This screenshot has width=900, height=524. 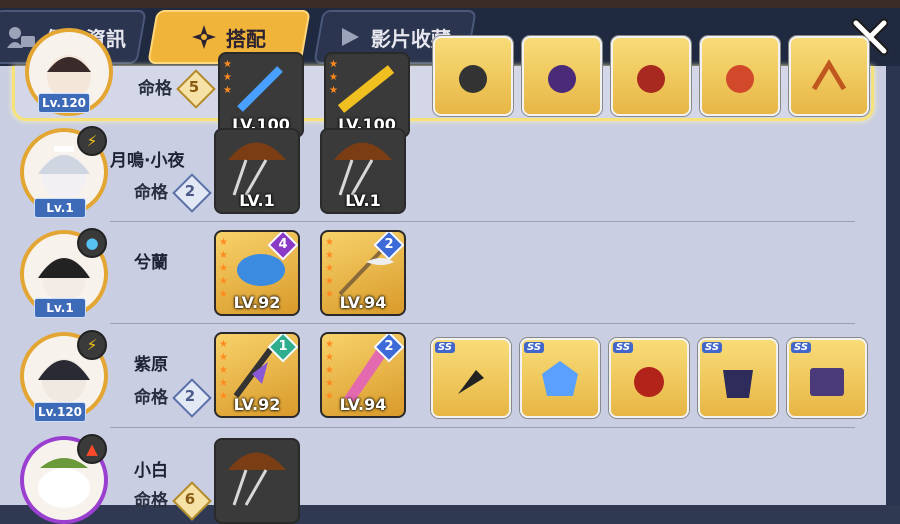 I want to click on profile-card-icon, so click(x=20, y=37).